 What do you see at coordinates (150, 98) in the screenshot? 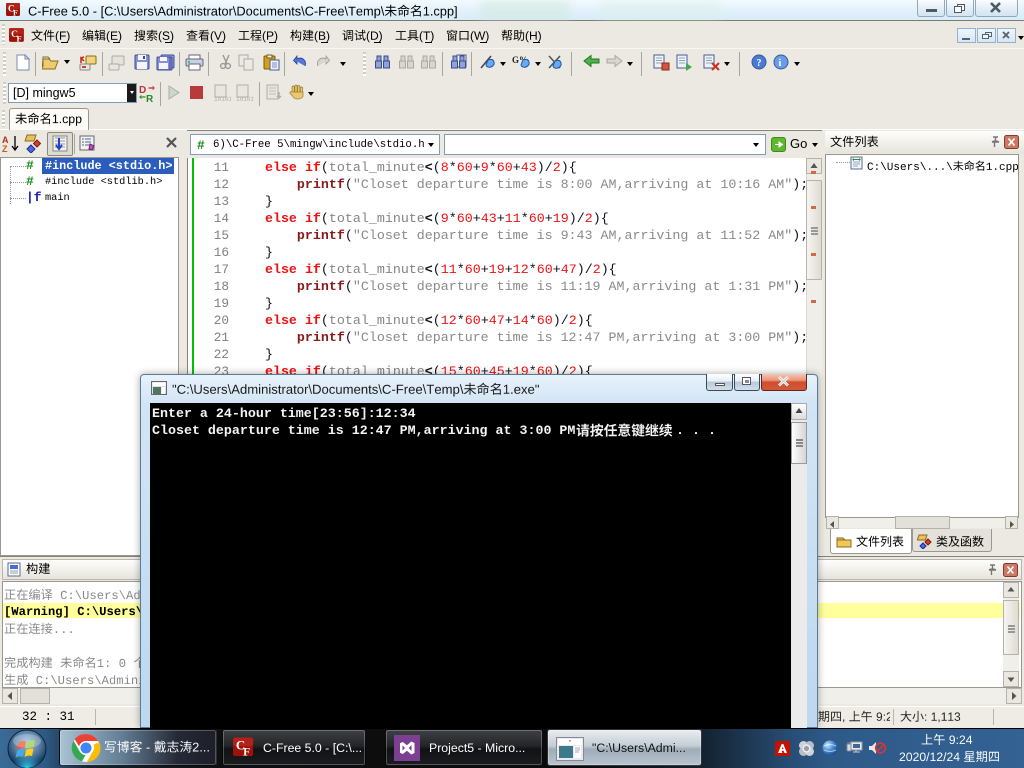
I see `svg-text: R` at bounding box center [150, 98].